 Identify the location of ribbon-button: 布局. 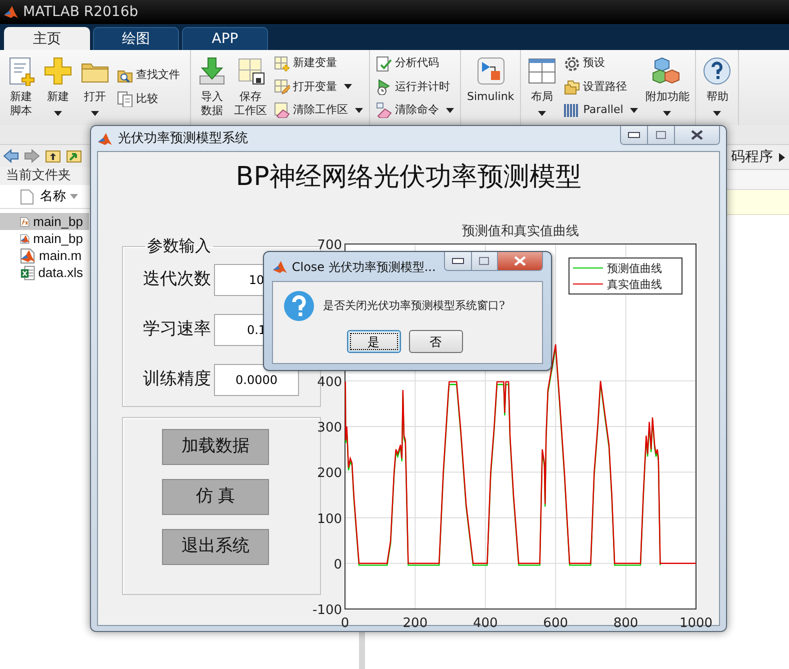
(542, 89).